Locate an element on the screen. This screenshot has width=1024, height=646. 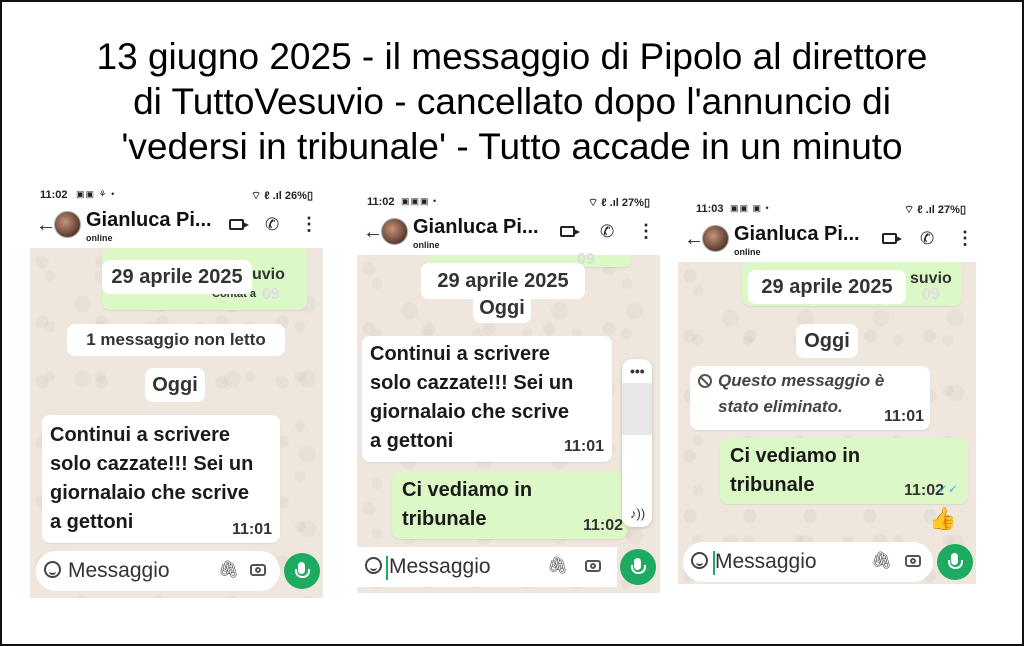
partial-text: uvio is located at coordinates (268, 274).